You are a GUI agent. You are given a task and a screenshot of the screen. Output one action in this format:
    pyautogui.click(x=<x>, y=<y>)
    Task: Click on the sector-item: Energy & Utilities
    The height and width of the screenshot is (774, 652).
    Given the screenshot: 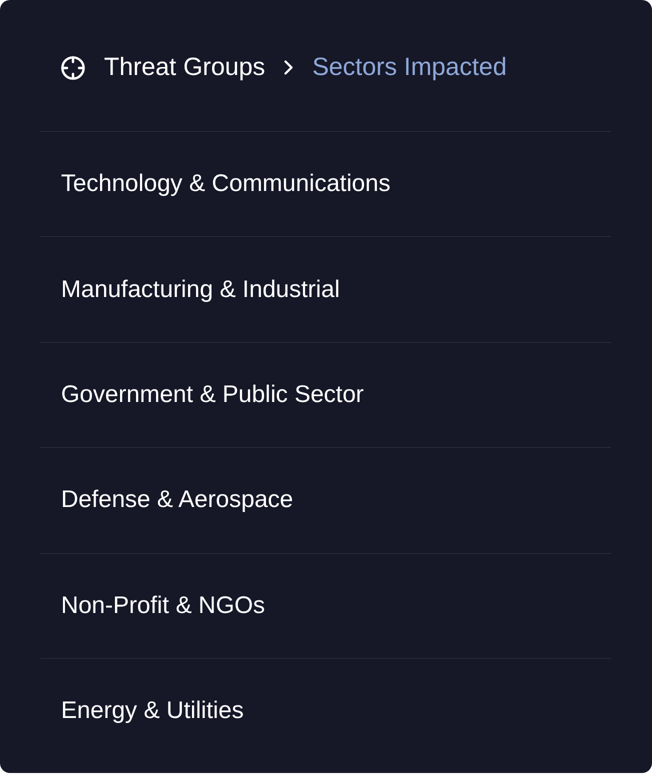 What is the action you would take?
    pyautogui.click(x=325, y=711)
    